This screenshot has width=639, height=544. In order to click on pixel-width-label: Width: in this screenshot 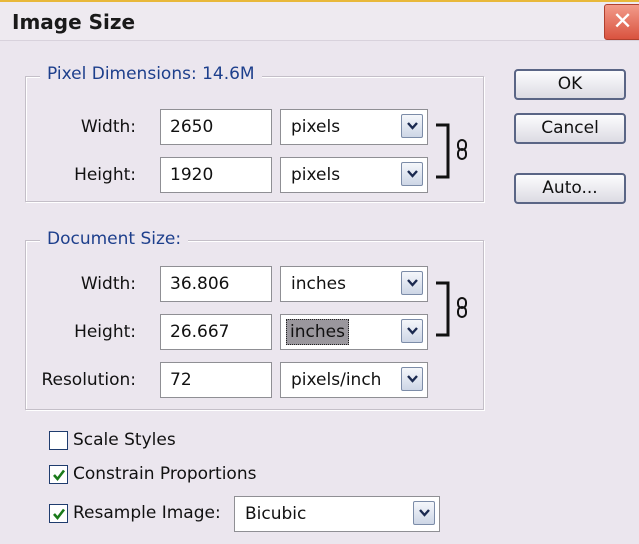, I will do `click(108, 127)`.